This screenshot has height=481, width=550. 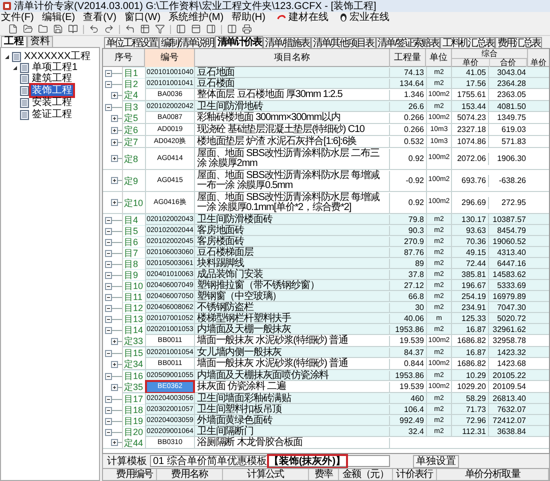 What do you see at coordinates (127, 461) in the screenshot?
I see `template-label: 计算模板` at bounding box center [127, 461].